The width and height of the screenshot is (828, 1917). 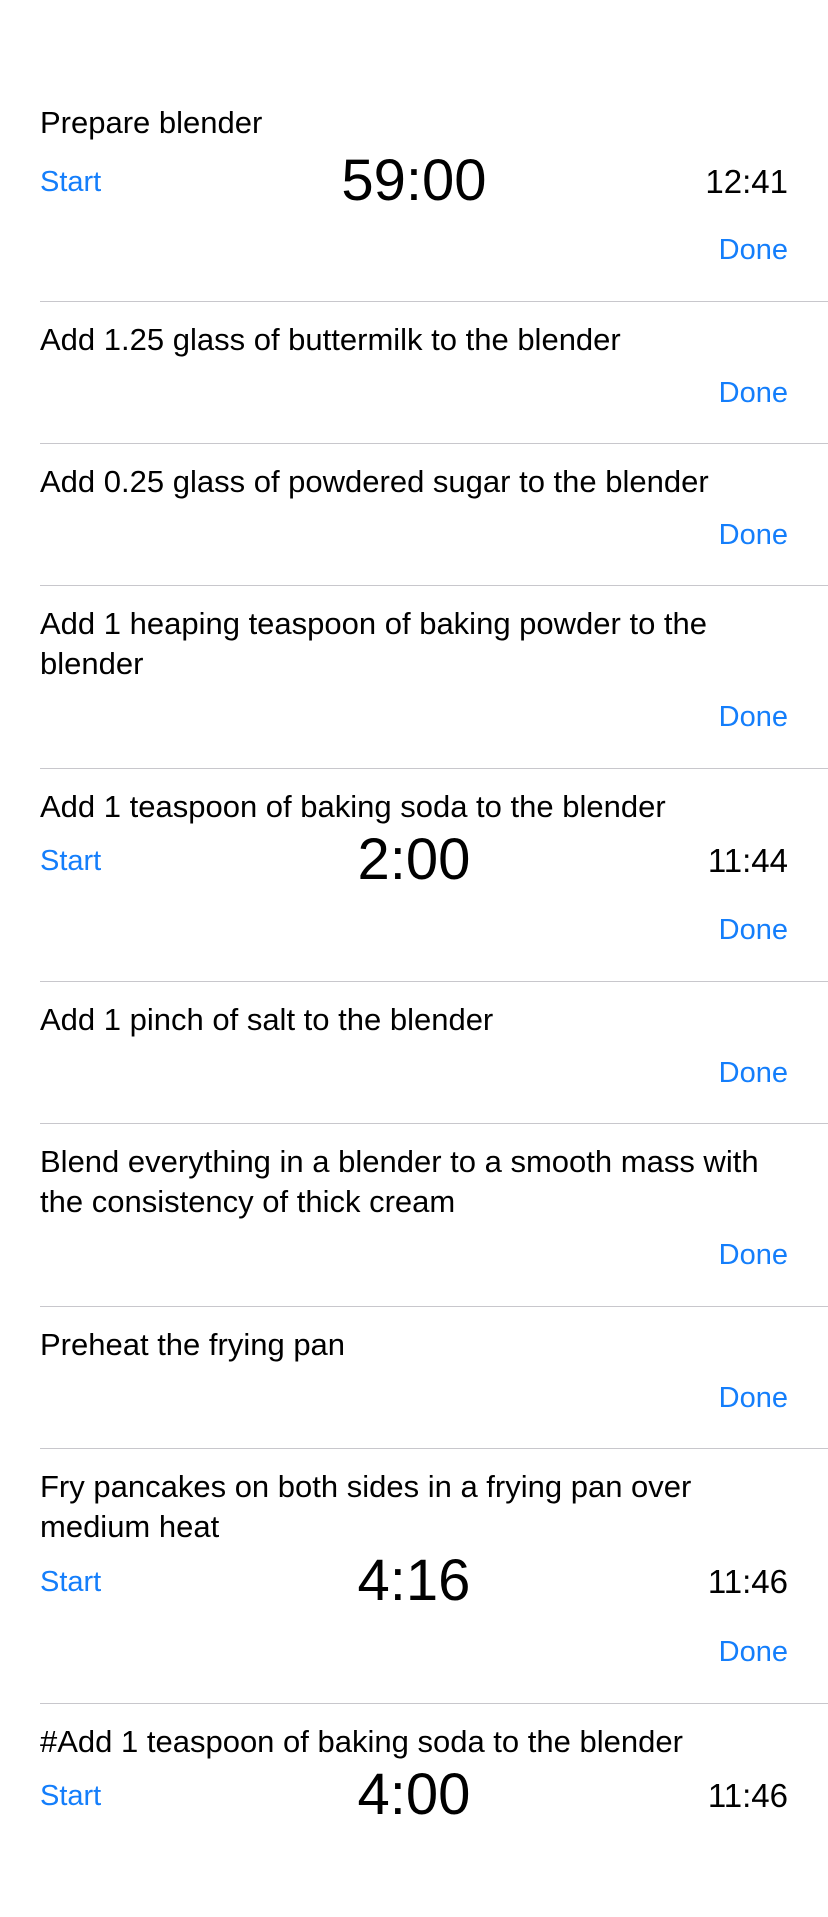 I want to click on step-item: Prepare blender Start 59:00 12:41 Done, so click(x=434, y=196).